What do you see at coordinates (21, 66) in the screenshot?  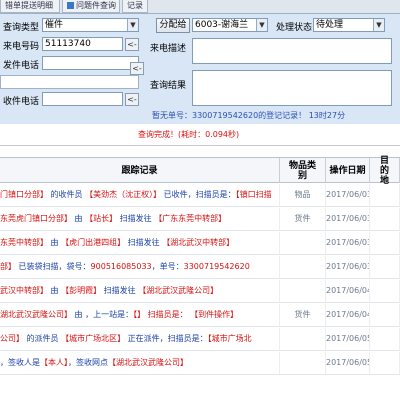 I see `sender-phone-label: 发件电话` at bounding box center [21, 66].